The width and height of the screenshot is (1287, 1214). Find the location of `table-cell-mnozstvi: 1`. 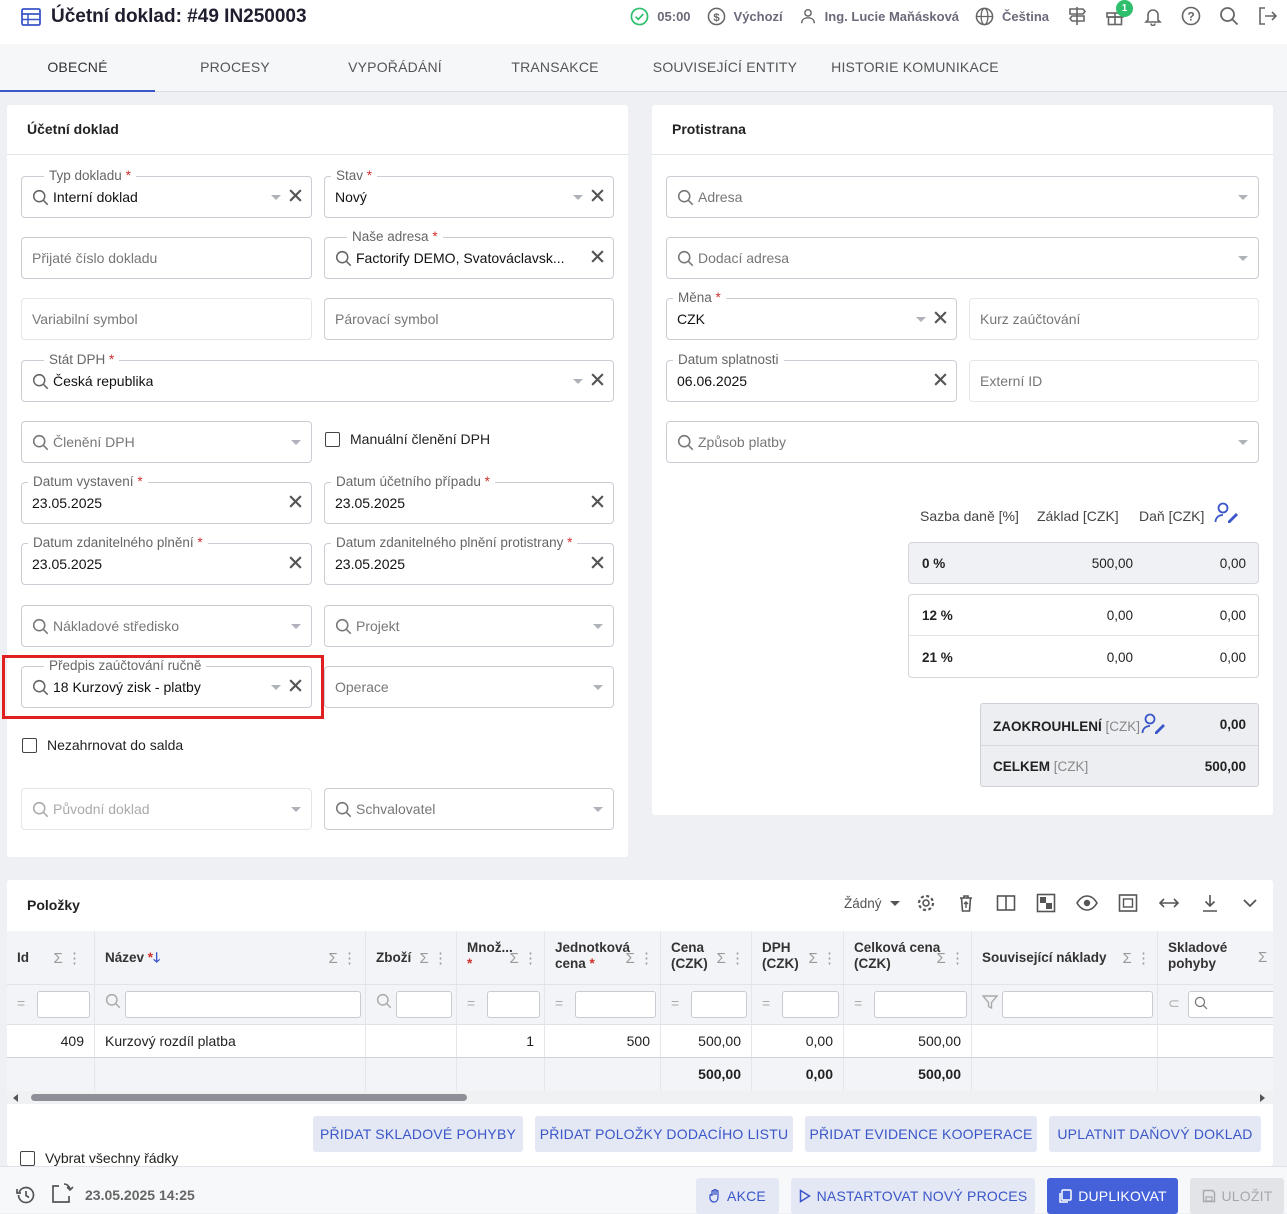

table-cell-mnozstvi: 1 is located at coordinates (501, 1041).